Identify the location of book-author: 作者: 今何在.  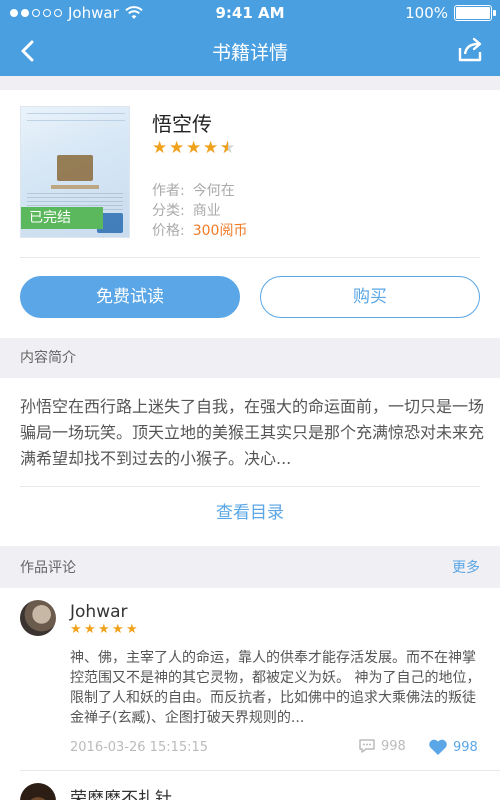
(193, 190).